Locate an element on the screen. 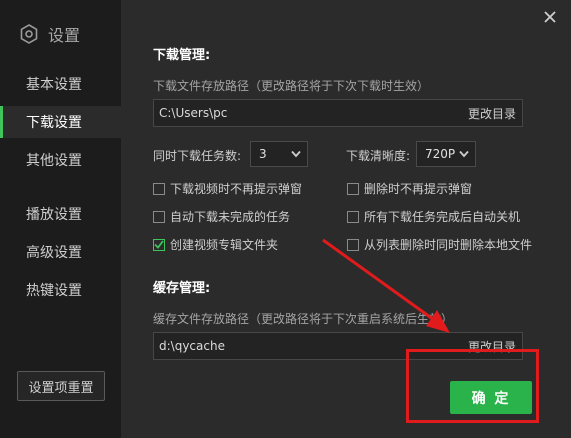  annotation-highlight-box is located at coordinates (472, 386).